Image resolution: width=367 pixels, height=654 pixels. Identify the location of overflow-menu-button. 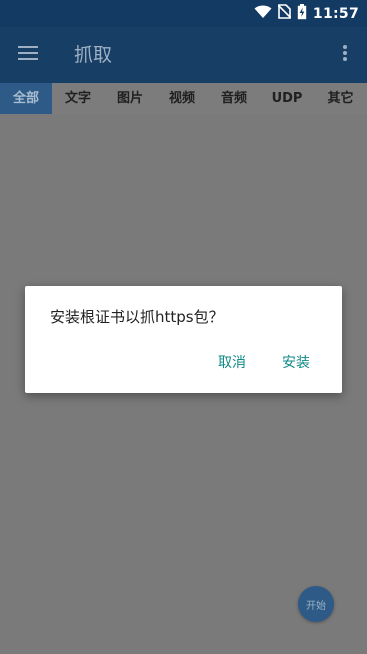
(345, 55).